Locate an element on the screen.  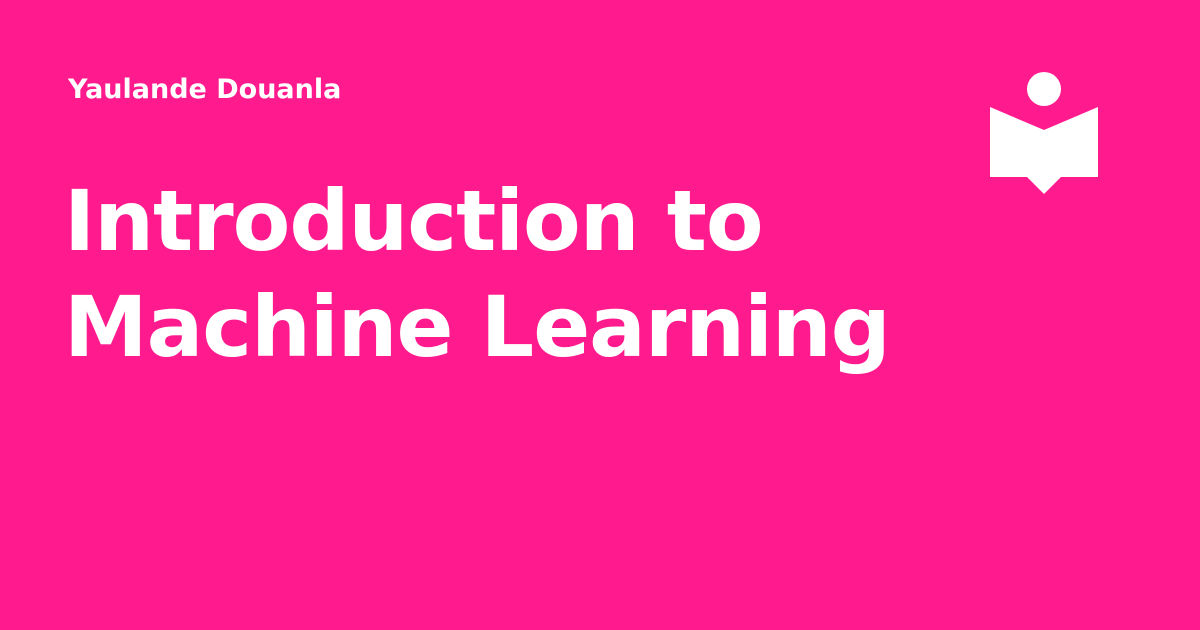
title-line-2: Machine Learning is located at coordinates (477, 327).